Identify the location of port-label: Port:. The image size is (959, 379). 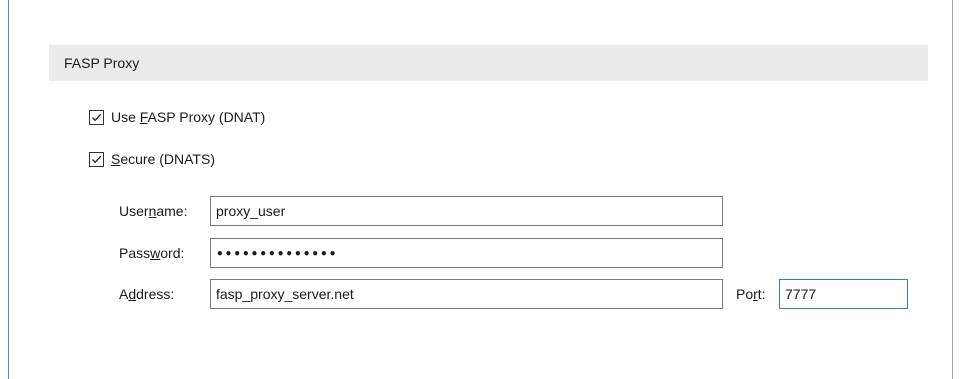
(751, 294).